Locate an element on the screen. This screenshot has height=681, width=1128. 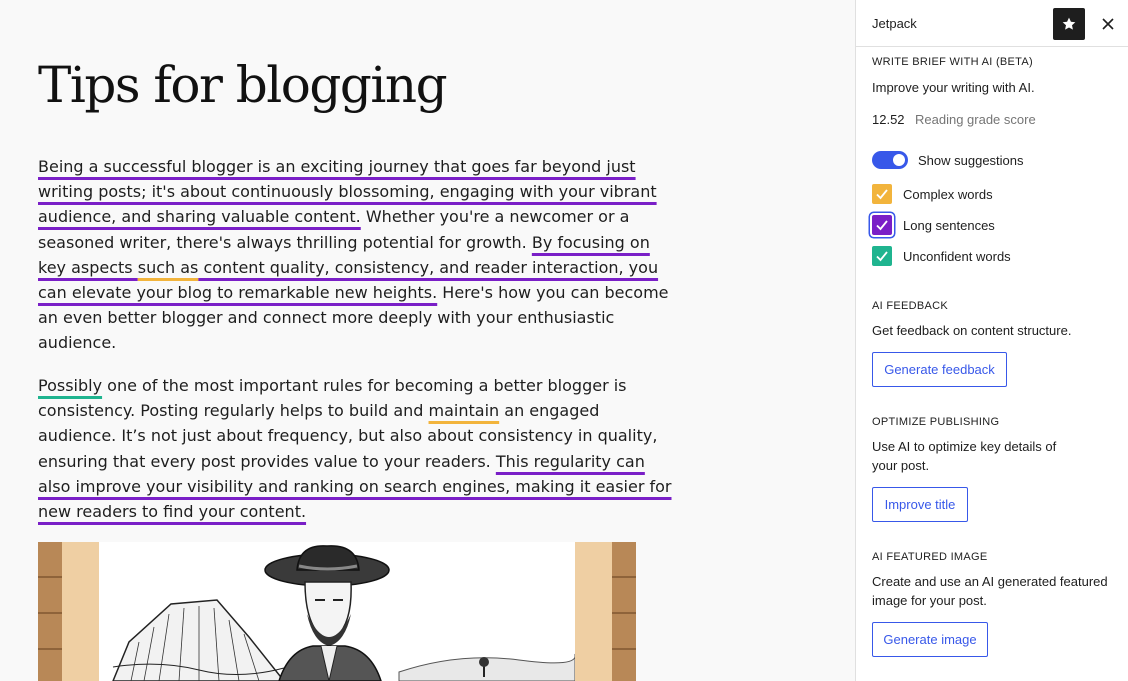
unconfident-words-label: Unconfident words is located at coordinates (957, 256).